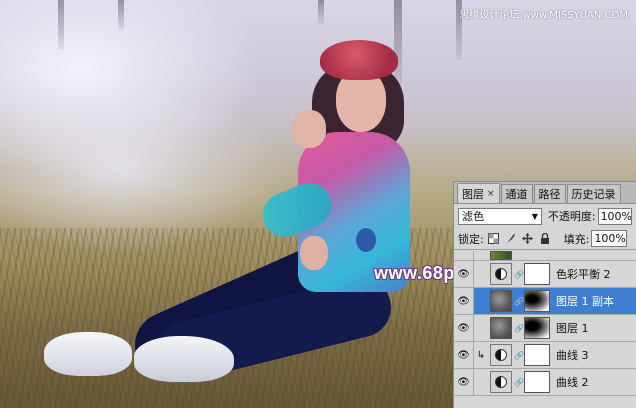 The image size is (636, 408). What do you see at coordinates (545, 256) in the screenshot?
I see `layer-row` at bounding box center [545, 256].